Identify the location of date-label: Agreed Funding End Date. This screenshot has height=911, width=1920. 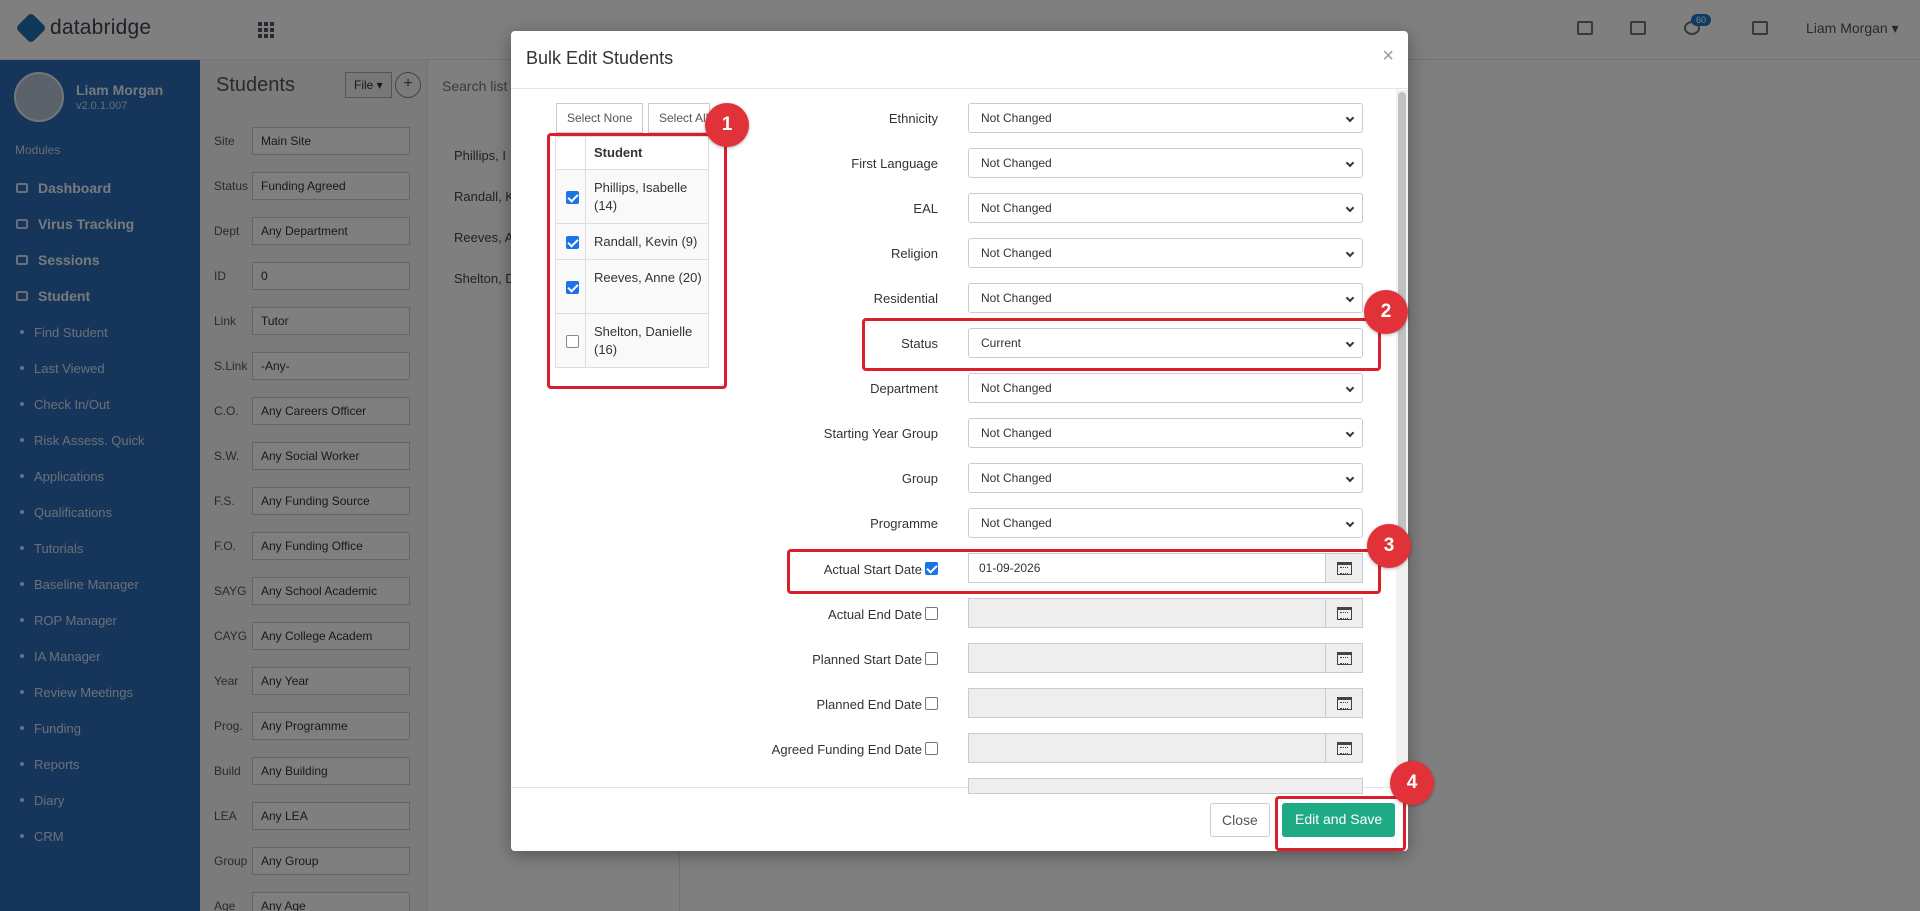
(846, 749).